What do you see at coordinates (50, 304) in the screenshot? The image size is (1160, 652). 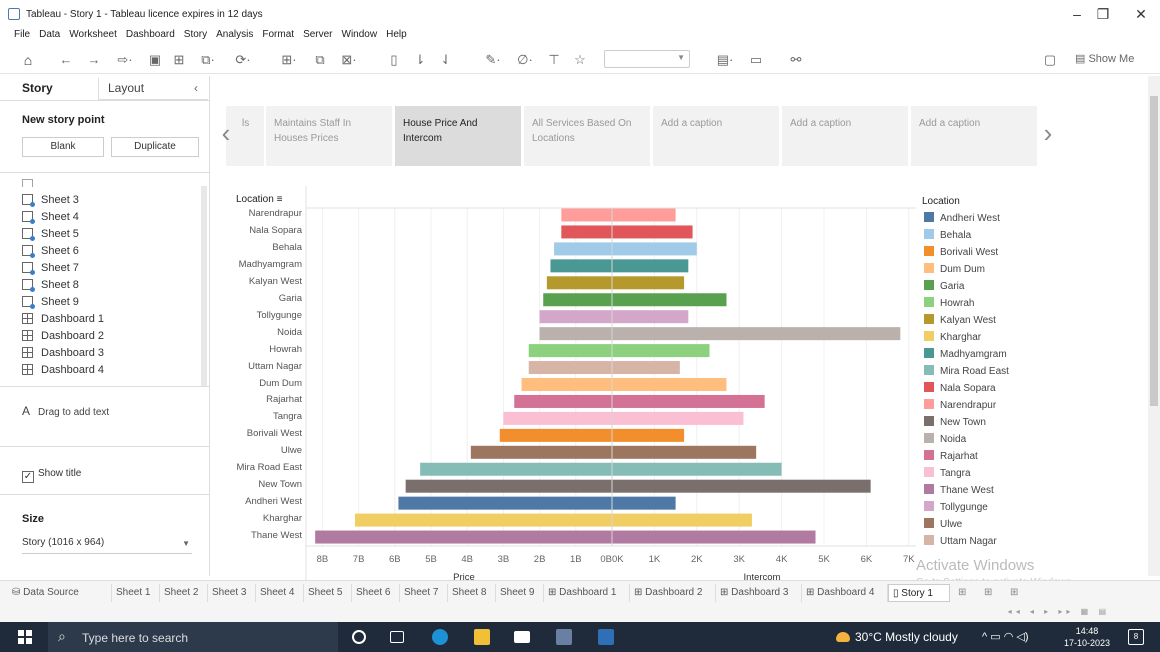 I see `sheet-list-item: Sheet 9` at bounding box center [50, 304].